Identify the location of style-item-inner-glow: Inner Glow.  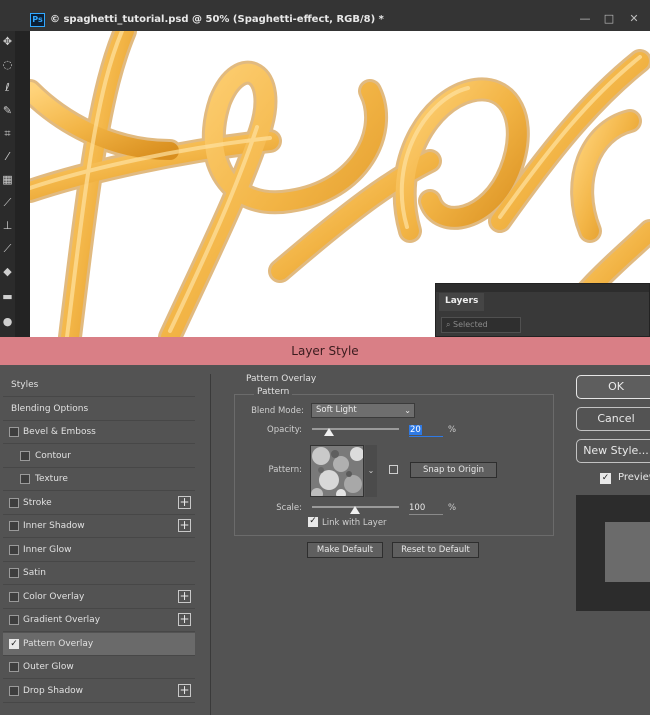
(99, 550).